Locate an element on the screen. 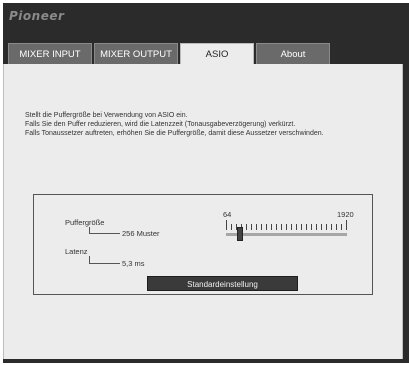 This screenshot has height=365, width=409. buffer-size-value: 256 Muster is located at coordinates (141, 233).